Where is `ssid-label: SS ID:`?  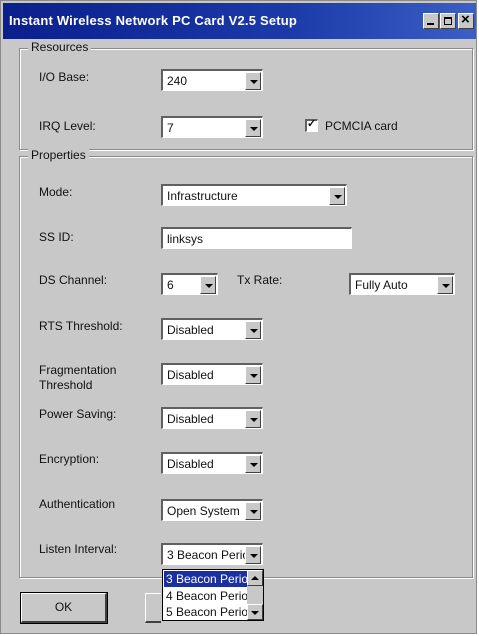 ssid-label: SS ID: is located at coordinates (56, 237).